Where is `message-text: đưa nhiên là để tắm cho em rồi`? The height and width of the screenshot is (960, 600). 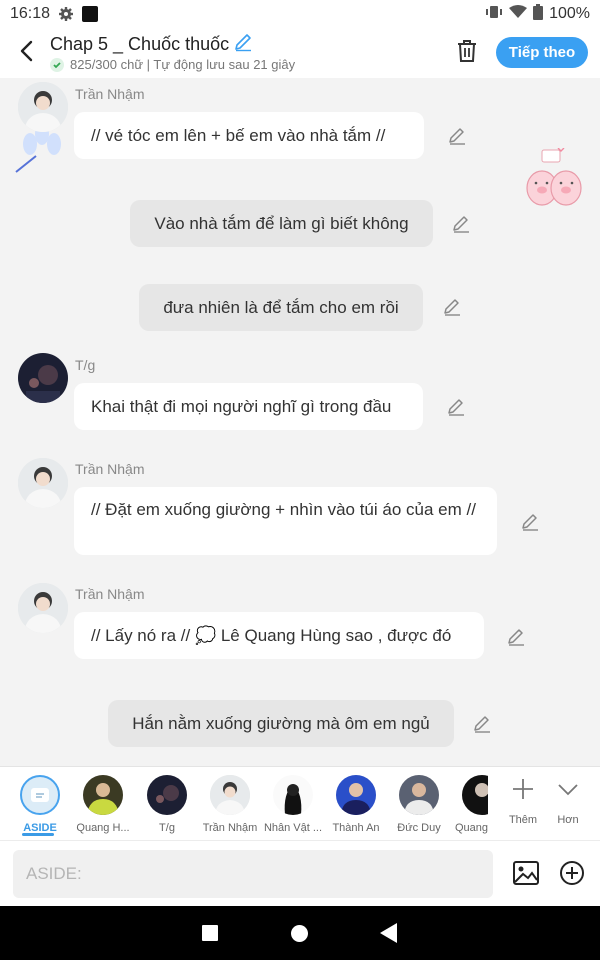
message-text: đưa nhiên là để tắm cho em rồi is located at coordinates (281, 307).